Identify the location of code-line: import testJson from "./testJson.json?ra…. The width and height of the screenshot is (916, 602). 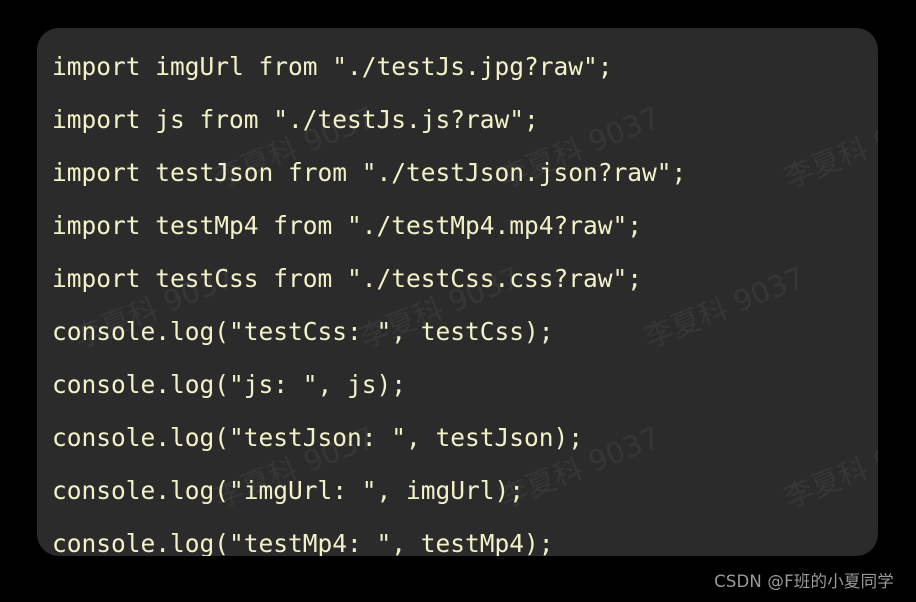
(369, 172).